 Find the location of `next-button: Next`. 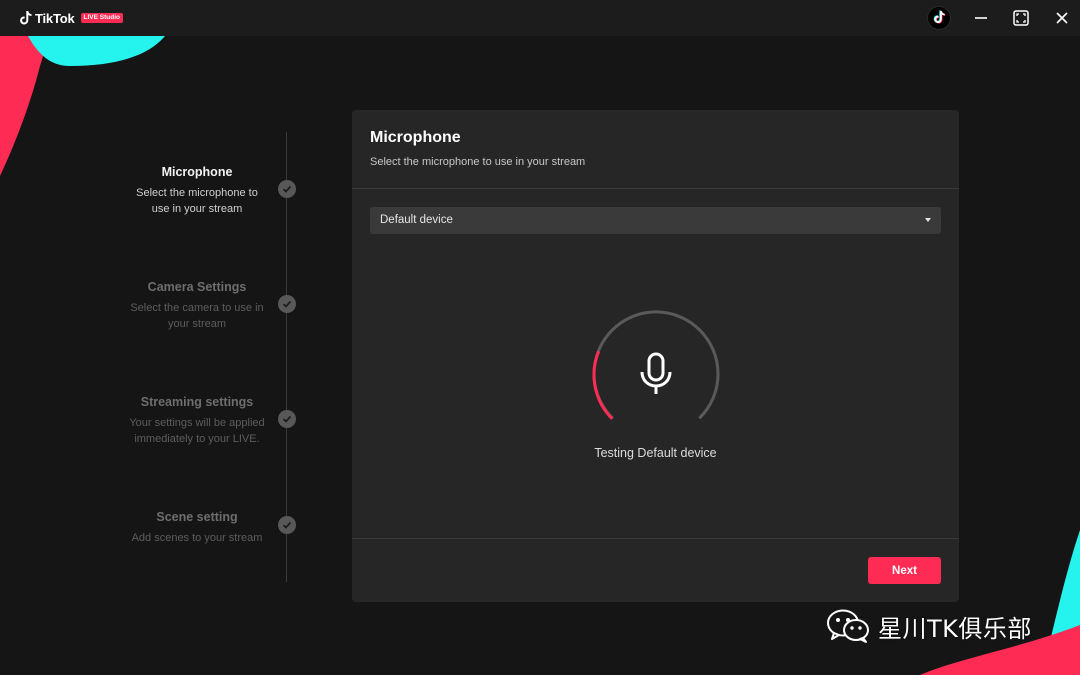

next-button: Next is located at coordinates (904, 570).